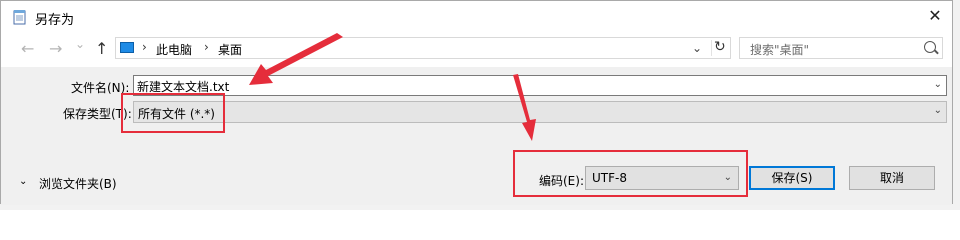 Image resolution: width=960 pixels, height=240 pixels. I want to click on browse-folders-label: 浏览文件夹(B), so click(78, 184).